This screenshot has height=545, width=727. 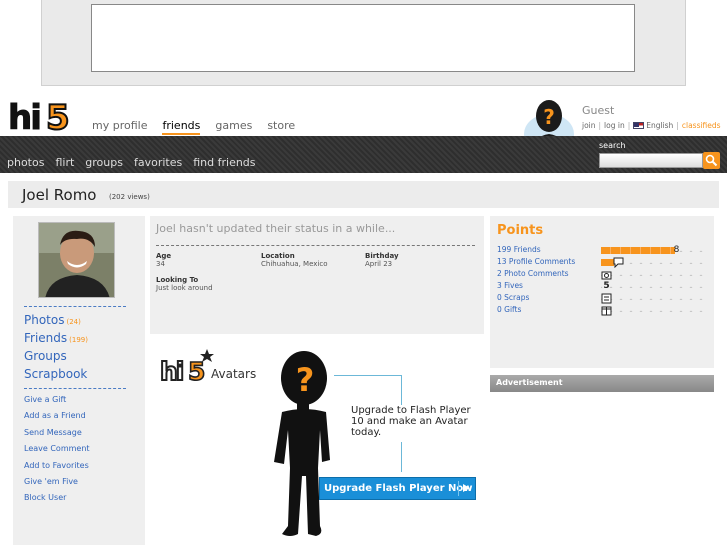 What do you see at coordinates (224, 162) in the screenshot?
I see `subnav-find-friends: find friends` at bounding box center [224, 162].